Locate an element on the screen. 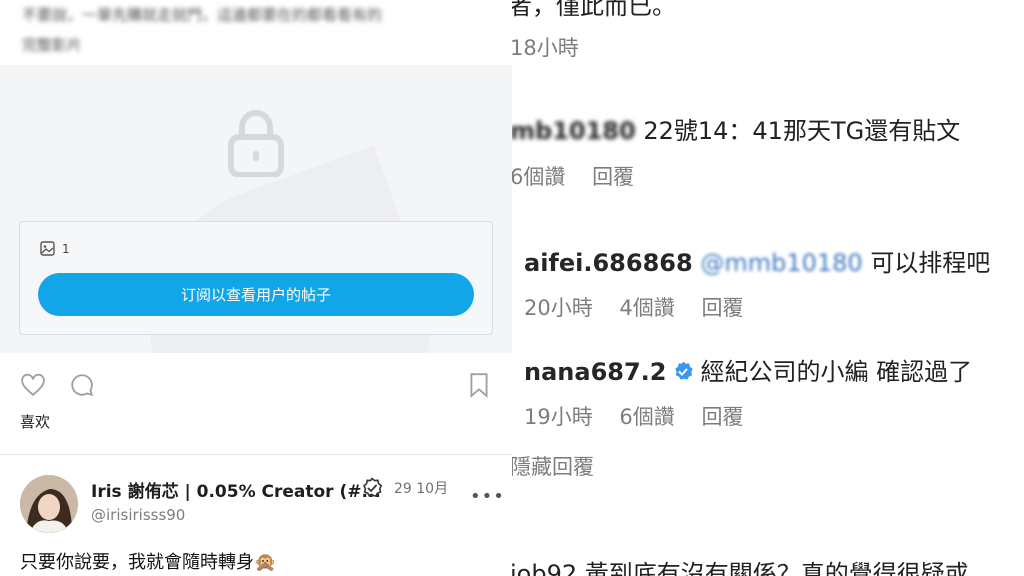 The width and height of the screenshot is (1024, 576). comment-2-mention: @mmb10180 is located at coordinates (781, 263).